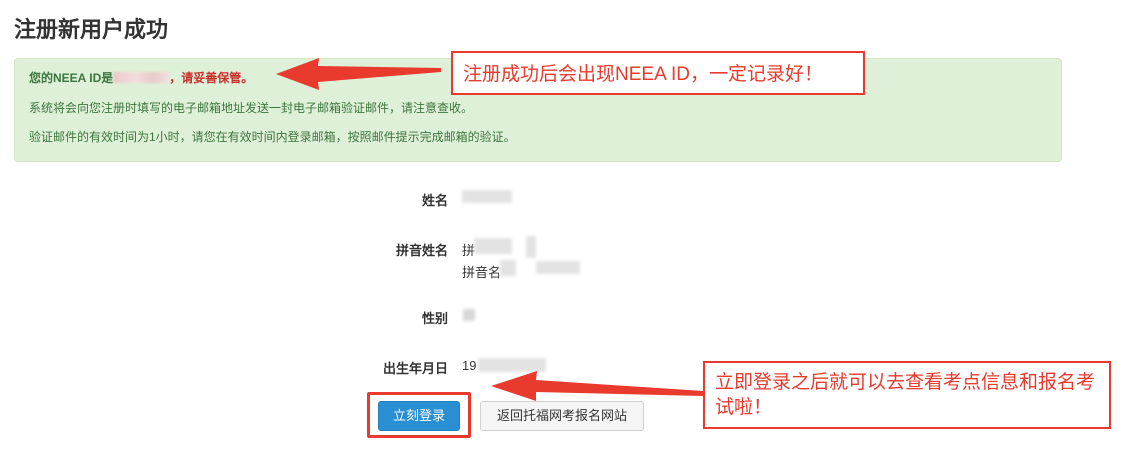 The width and height of the screenshot is (1127, 461). What do you see at coordinates (658, 73) in the screenshot?
I see `neea-id-callout: 注册成功后会出现NEEA ID，一定记录好！` at bounding box center [658, 73].